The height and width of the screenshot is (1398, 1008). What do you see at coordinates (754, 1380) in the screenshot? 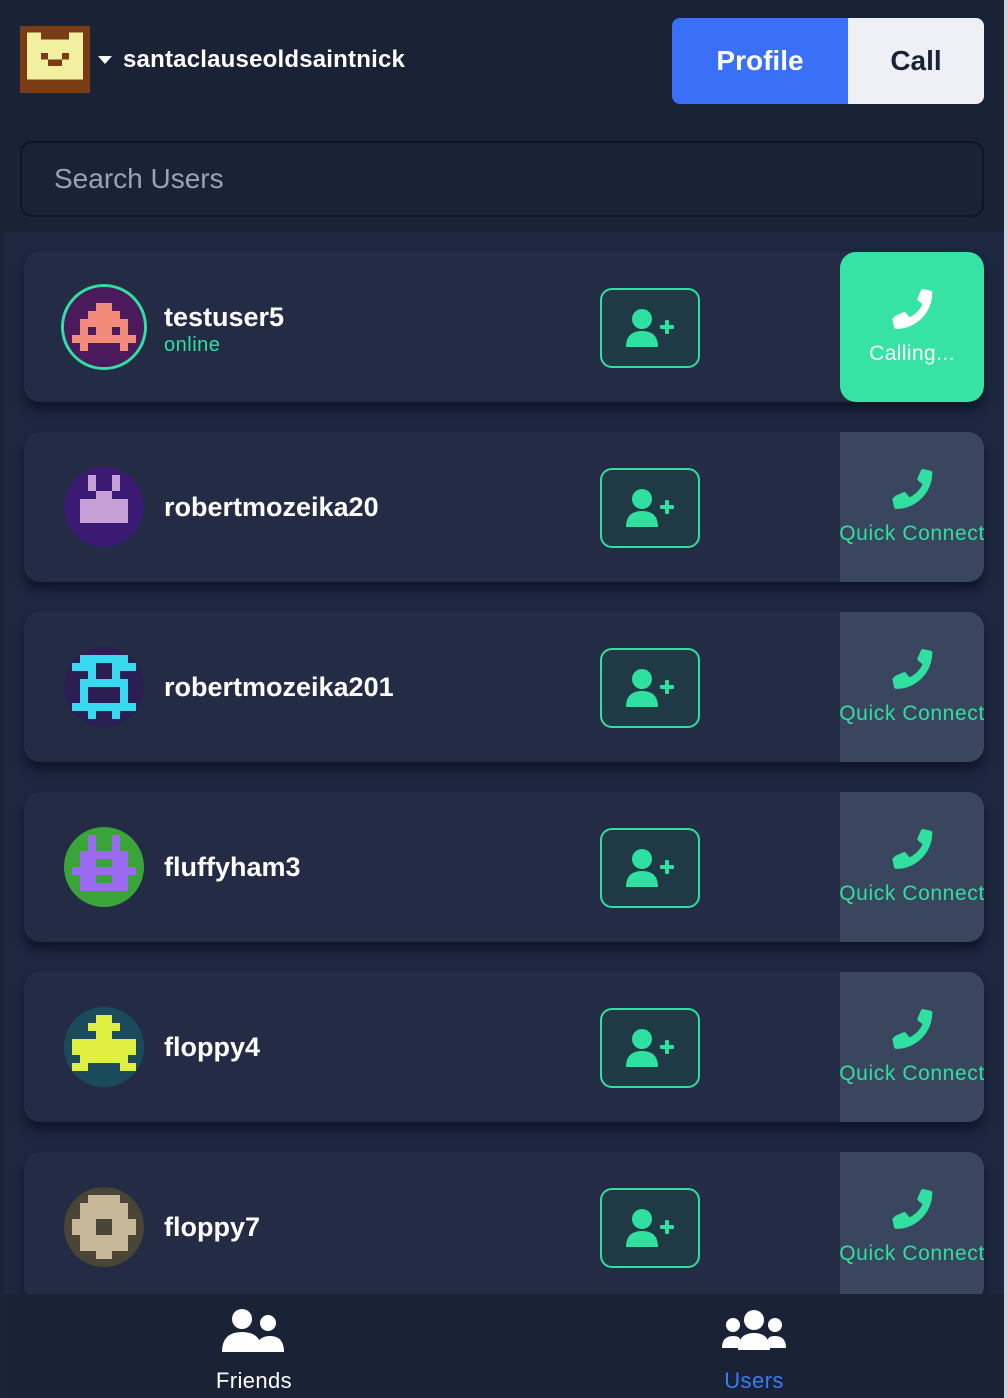
I see `nav-users-label: Users` at bounding box center [754, 1380].